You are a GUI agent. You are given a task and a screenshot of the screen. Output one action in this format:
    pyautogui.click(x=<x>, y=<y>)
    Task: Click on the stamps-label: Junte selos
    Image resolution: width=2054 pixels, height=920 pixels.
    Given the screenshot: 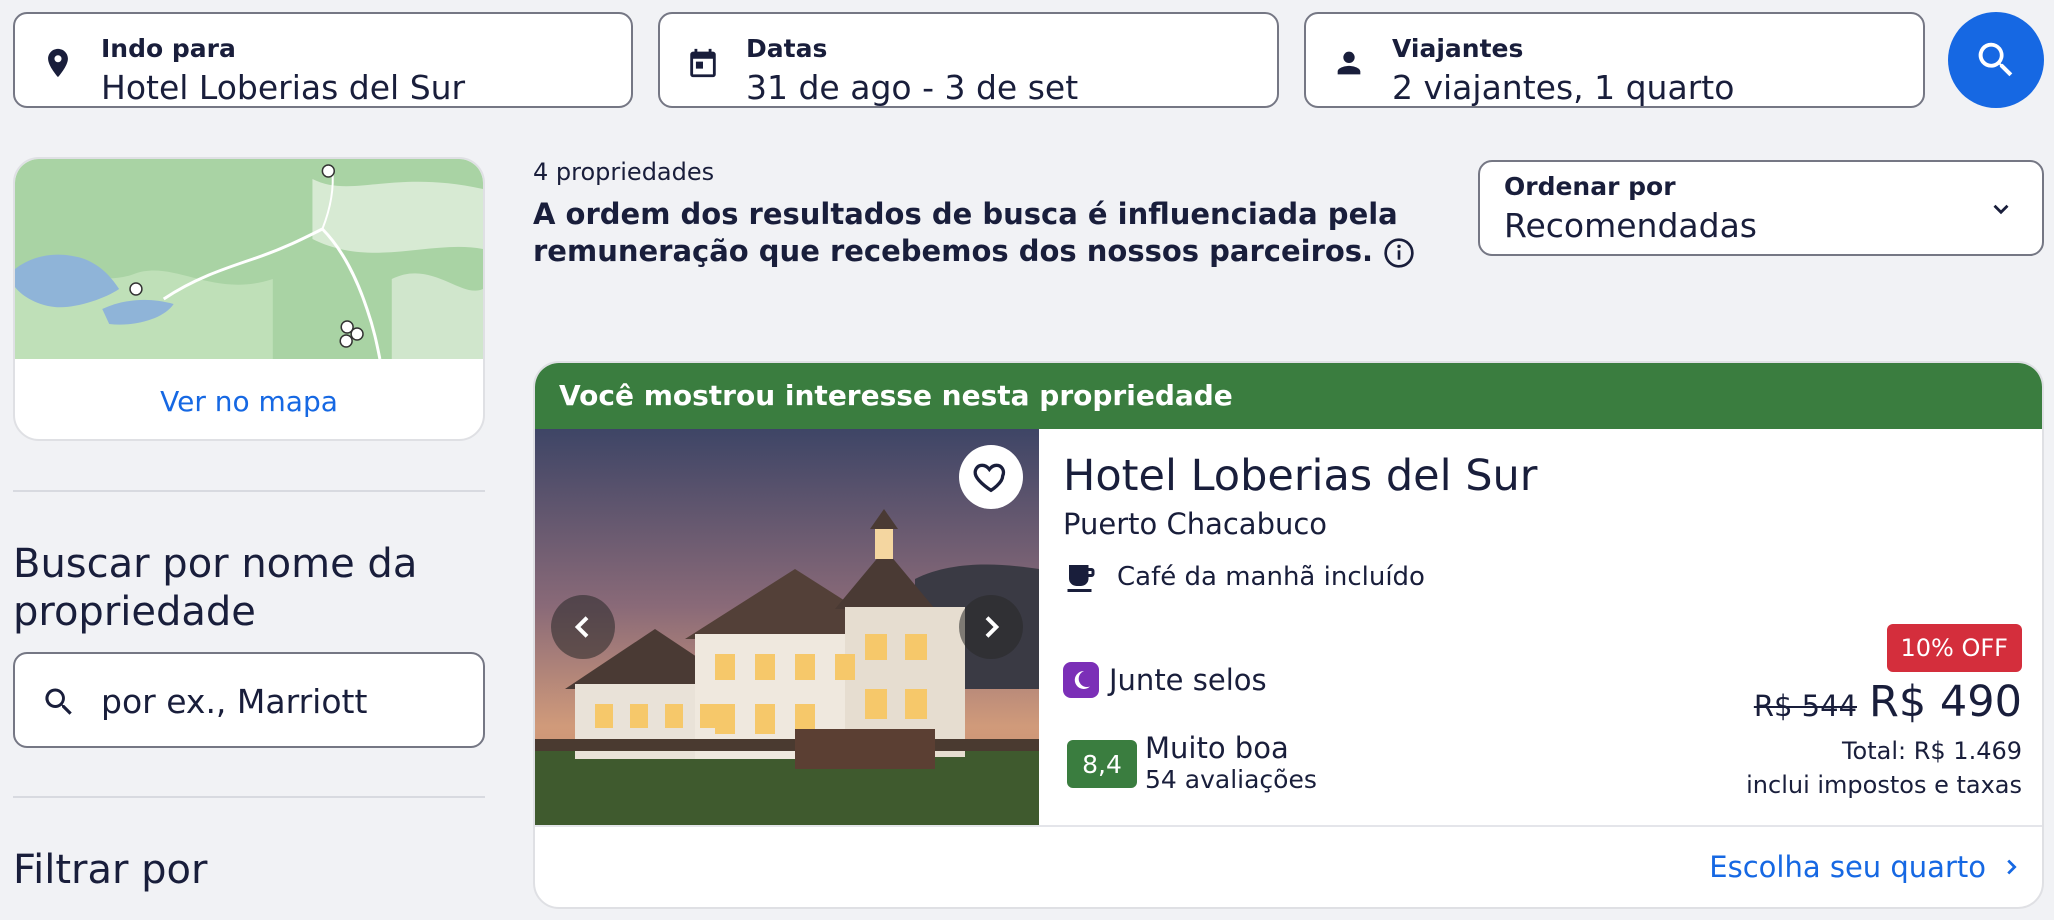 What is the action you would take?
    pyautogui.click(x=1188, y=680)
    